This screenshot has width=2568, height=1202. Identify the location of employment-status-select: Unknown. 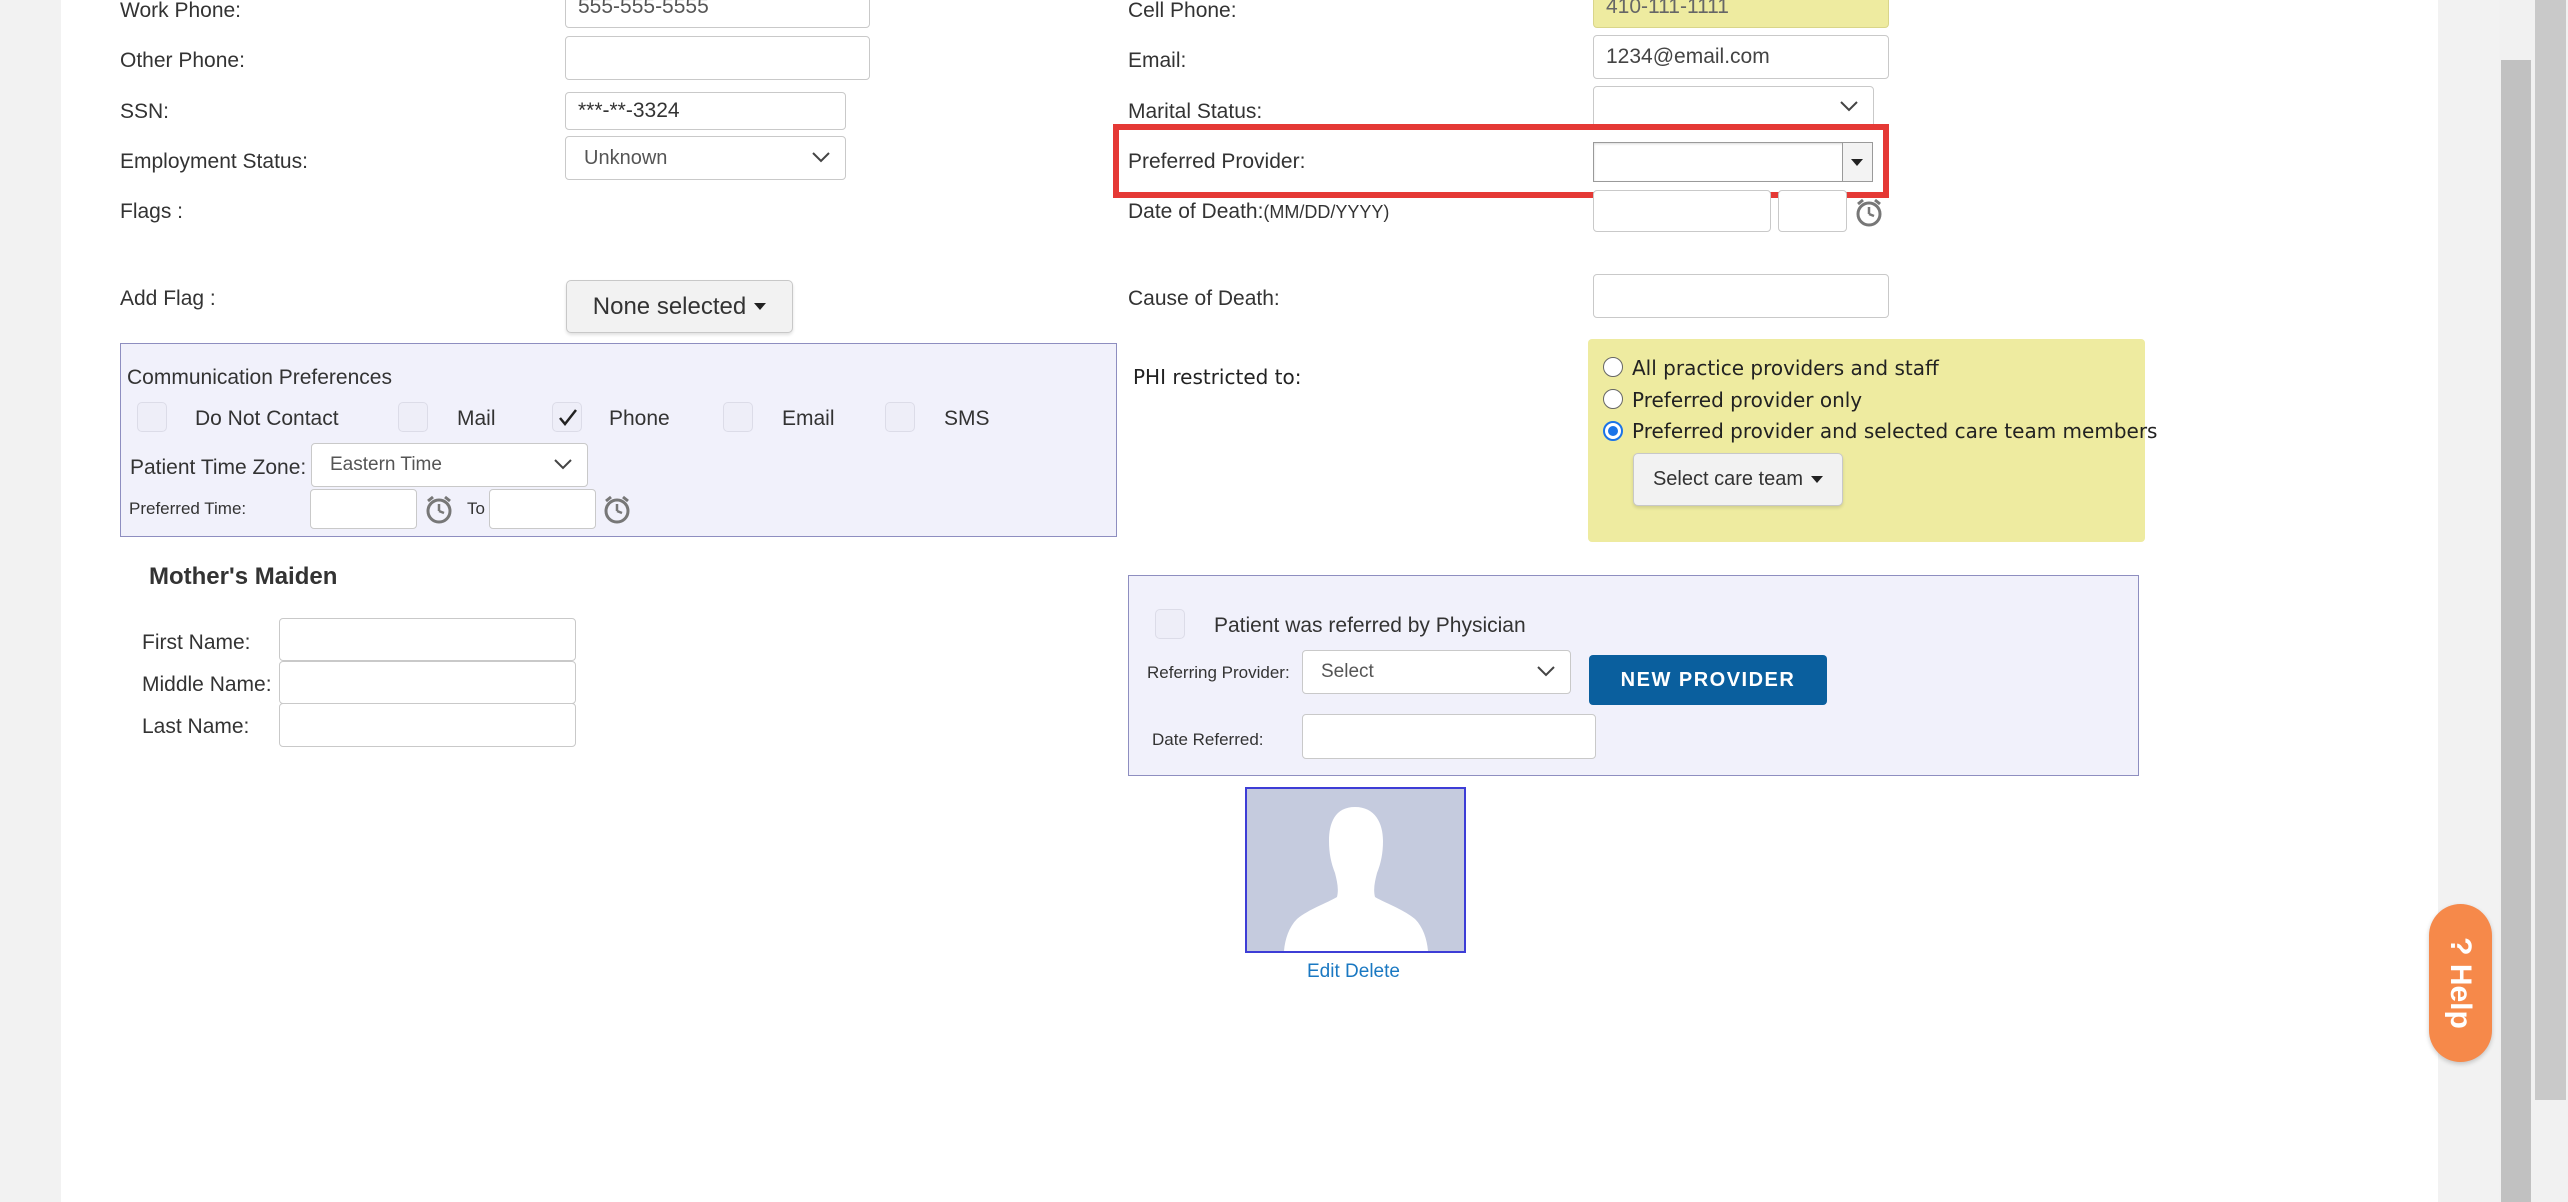
(705, 158).